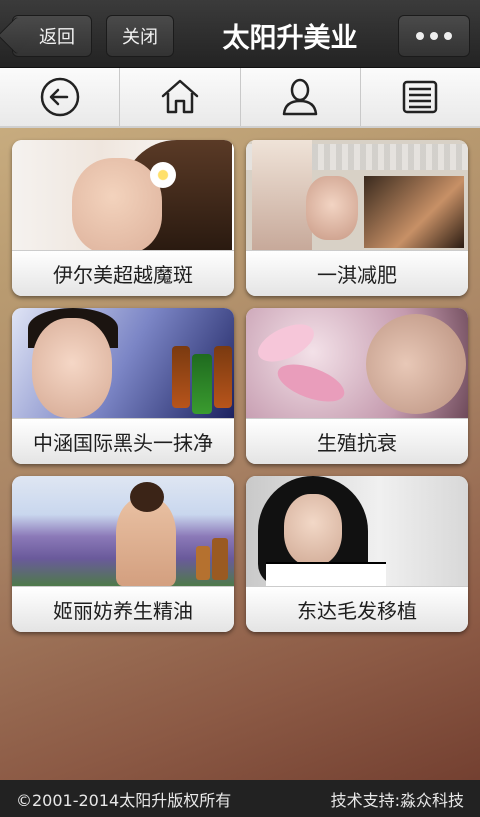 The image size is (480, 817). What do you see at coordinates (290, 38) in the screenshot?
I see `page-title: 太阳升美业` at bounding box center [290, 38].